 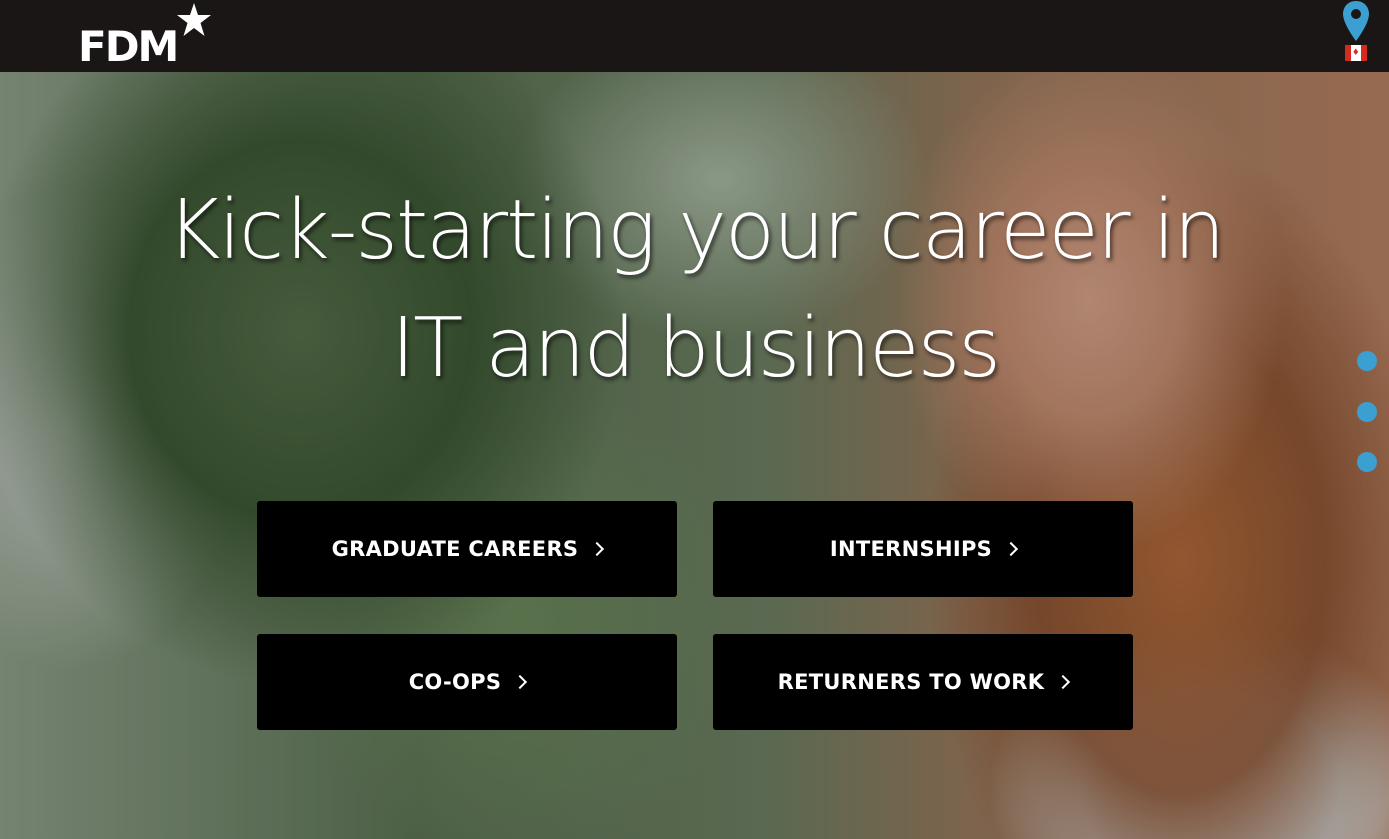 I want to click on fdm-logo: FDM, so click(x=148, y=37).